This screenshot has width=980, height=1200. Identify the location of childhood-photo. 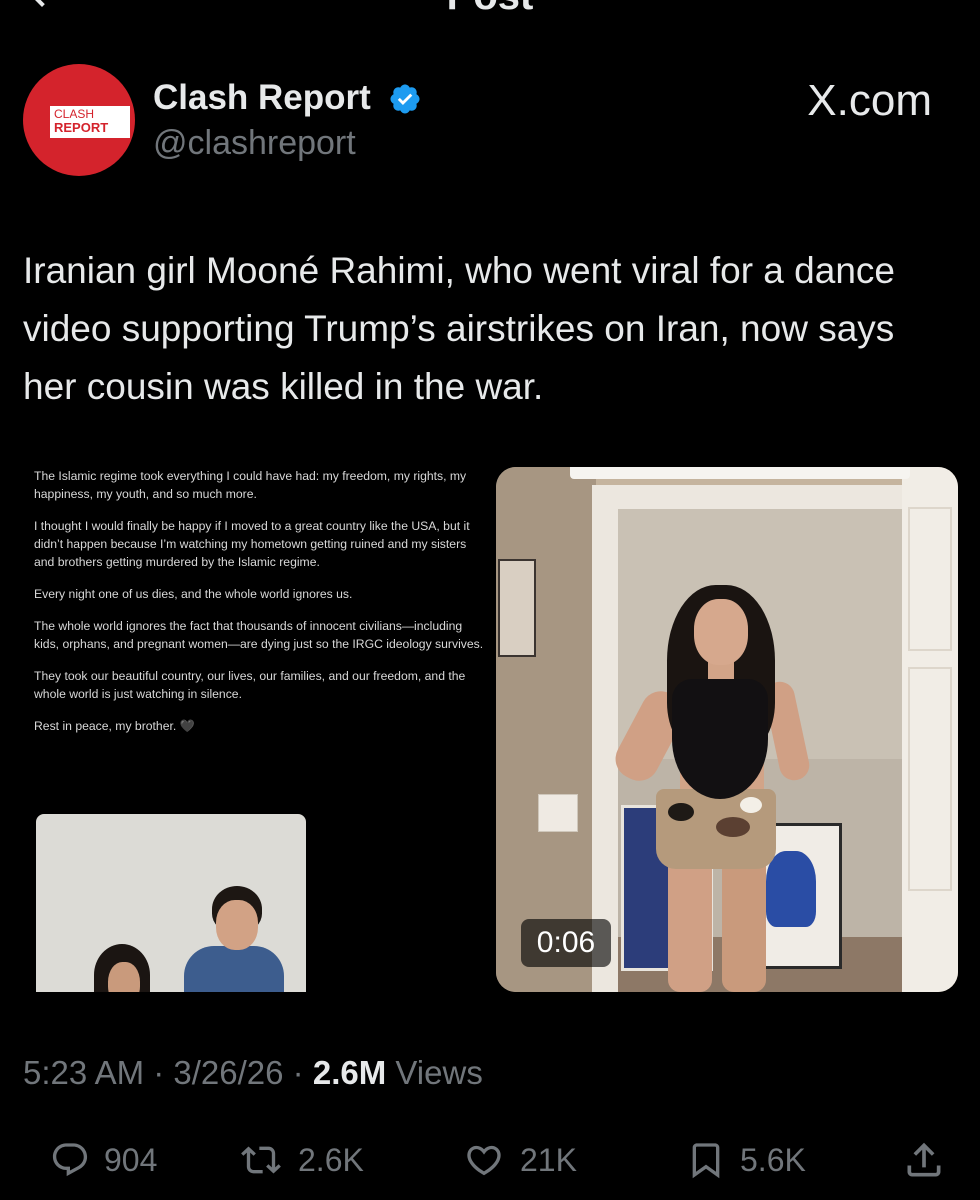
(171, 903).